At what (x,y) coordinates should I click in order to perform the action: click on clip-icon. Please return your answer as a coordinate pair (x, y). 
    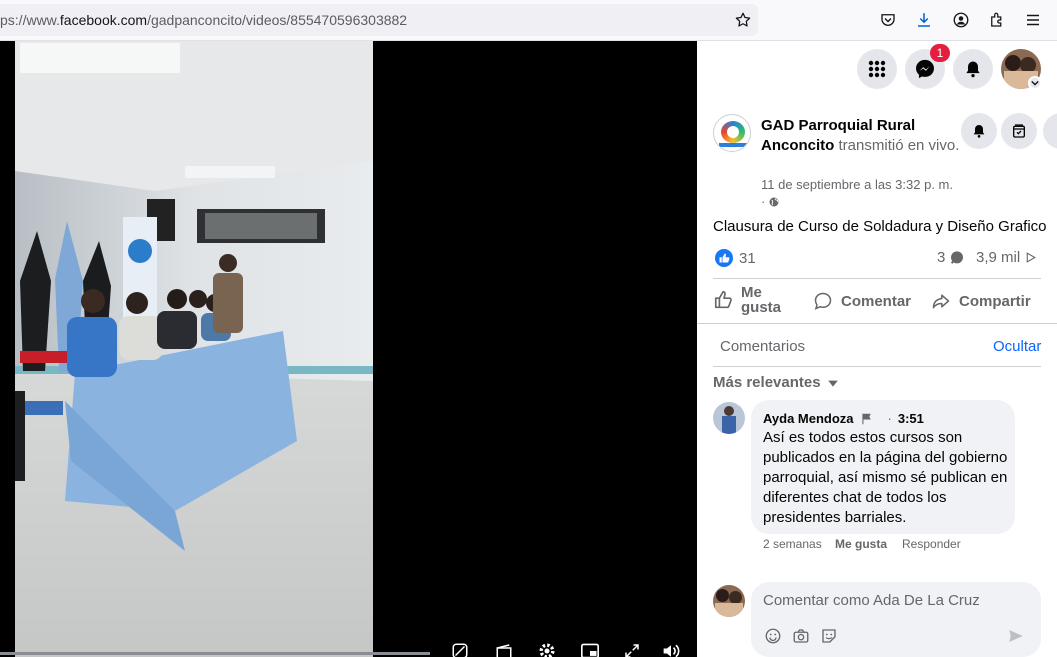
    Looking at the image, I should click on (504, 649).